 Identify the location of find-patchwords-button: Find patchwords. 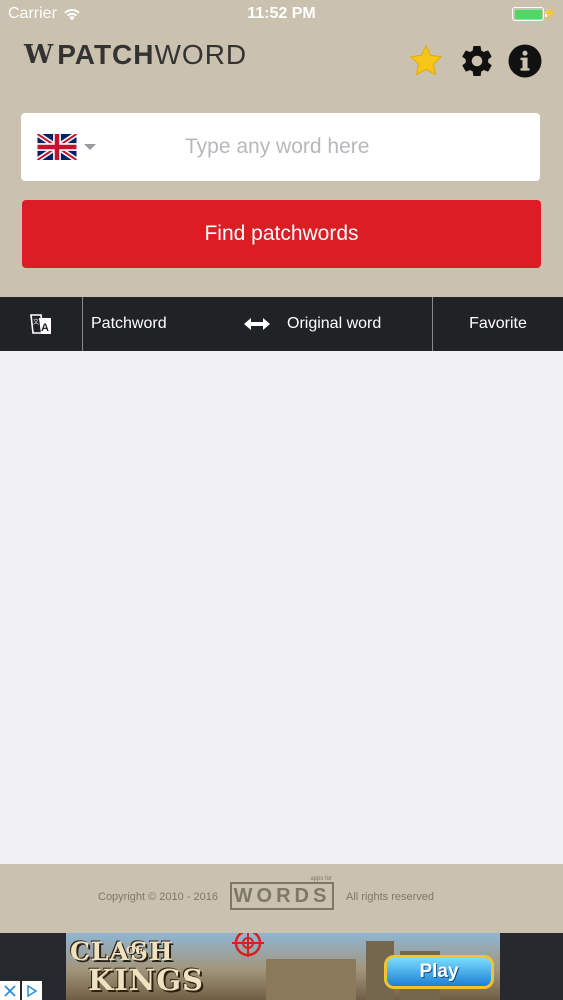
(281, 234).